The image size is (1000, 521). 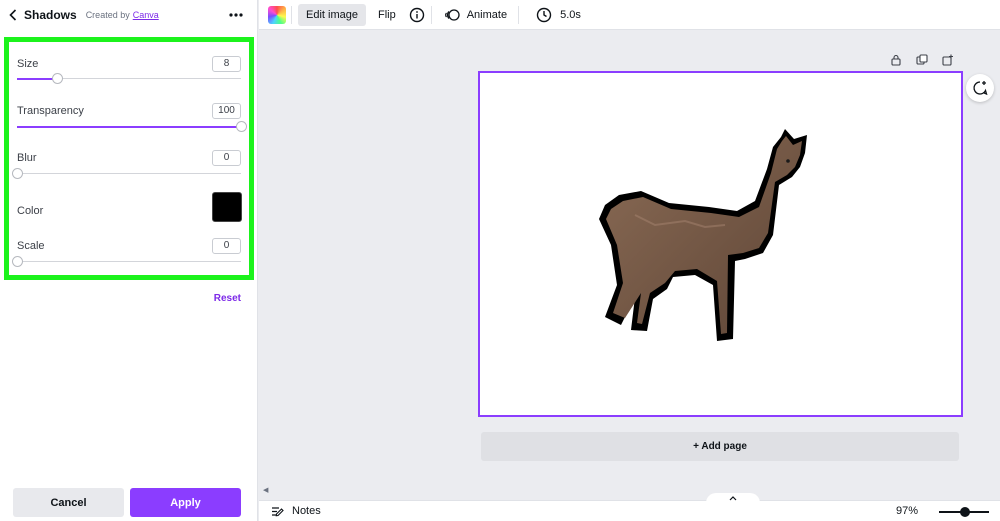 What do you see at coordinates (129, 126) in the screenshot?
I see `transparency-slider-fill` at bounding box center [129, 126].